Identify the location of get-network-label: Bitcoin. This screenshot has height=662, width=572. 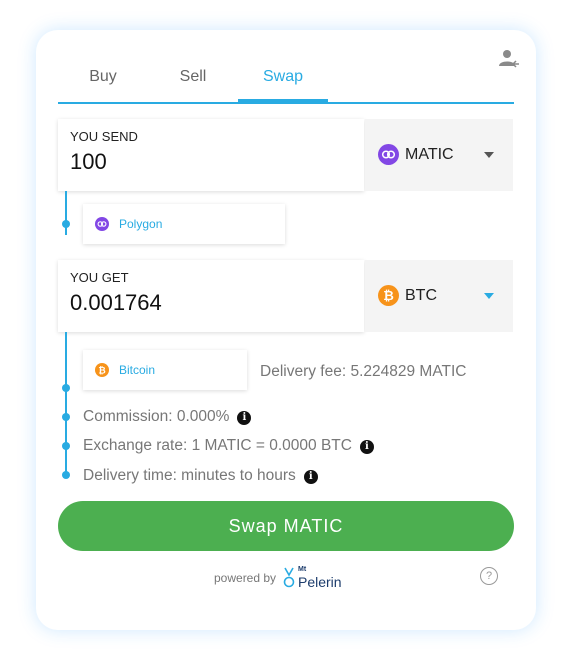
(137, 370).